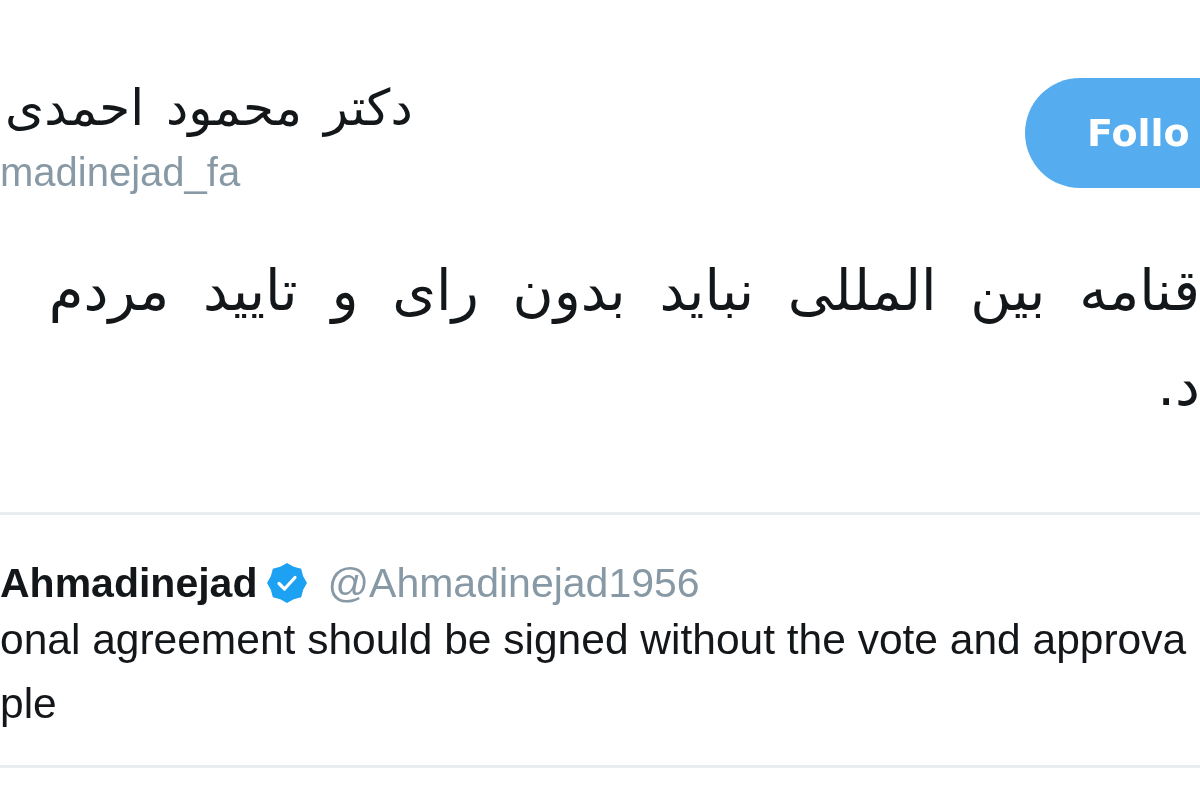  Describe the element at coordinates (28, 704) in the screenshot. I see `quoted-tweet-text: ple` at that location.